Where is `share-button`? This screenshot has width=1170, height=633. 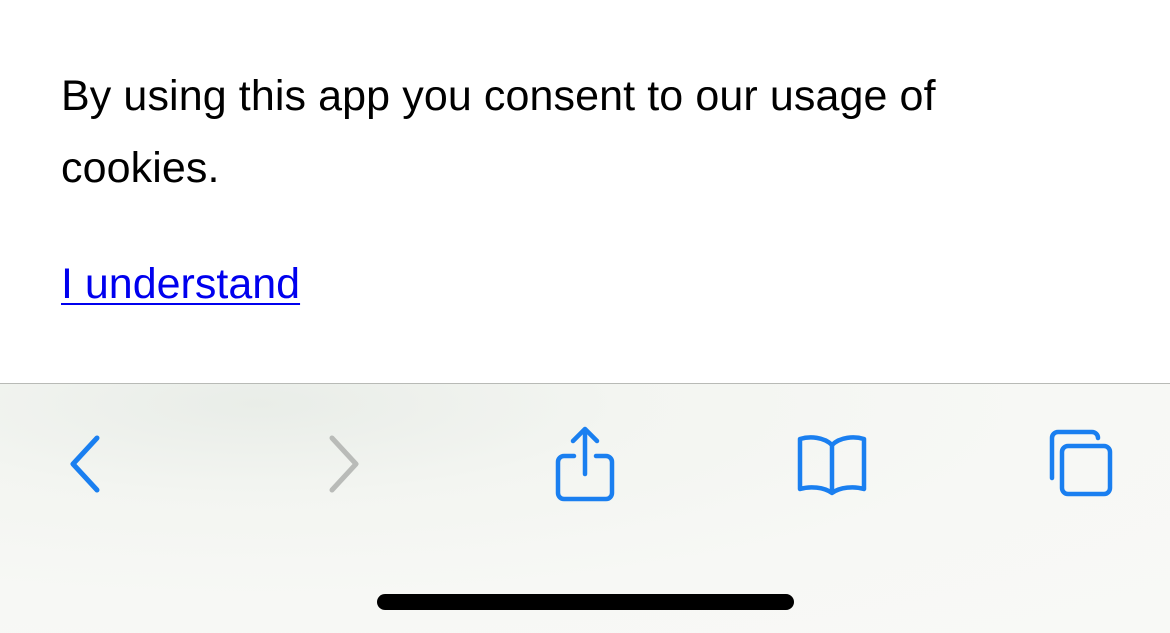
share-button is located at coordinates (585, 464).